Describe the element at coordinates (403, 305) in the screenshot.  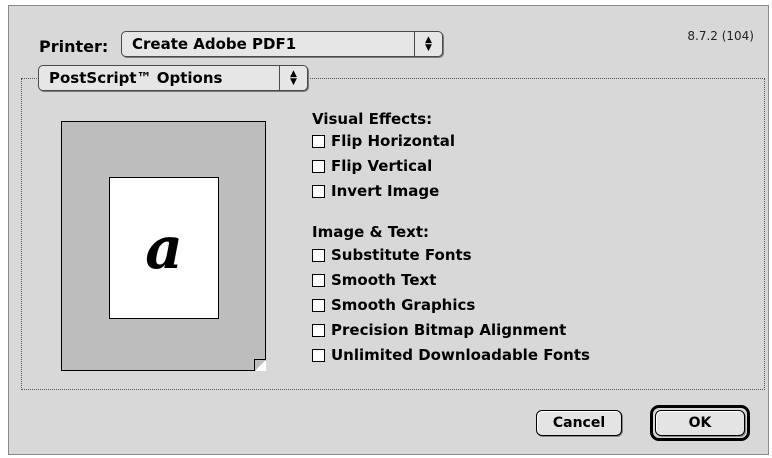
I see `checkbox-label: Smooth Graphics` at that location.